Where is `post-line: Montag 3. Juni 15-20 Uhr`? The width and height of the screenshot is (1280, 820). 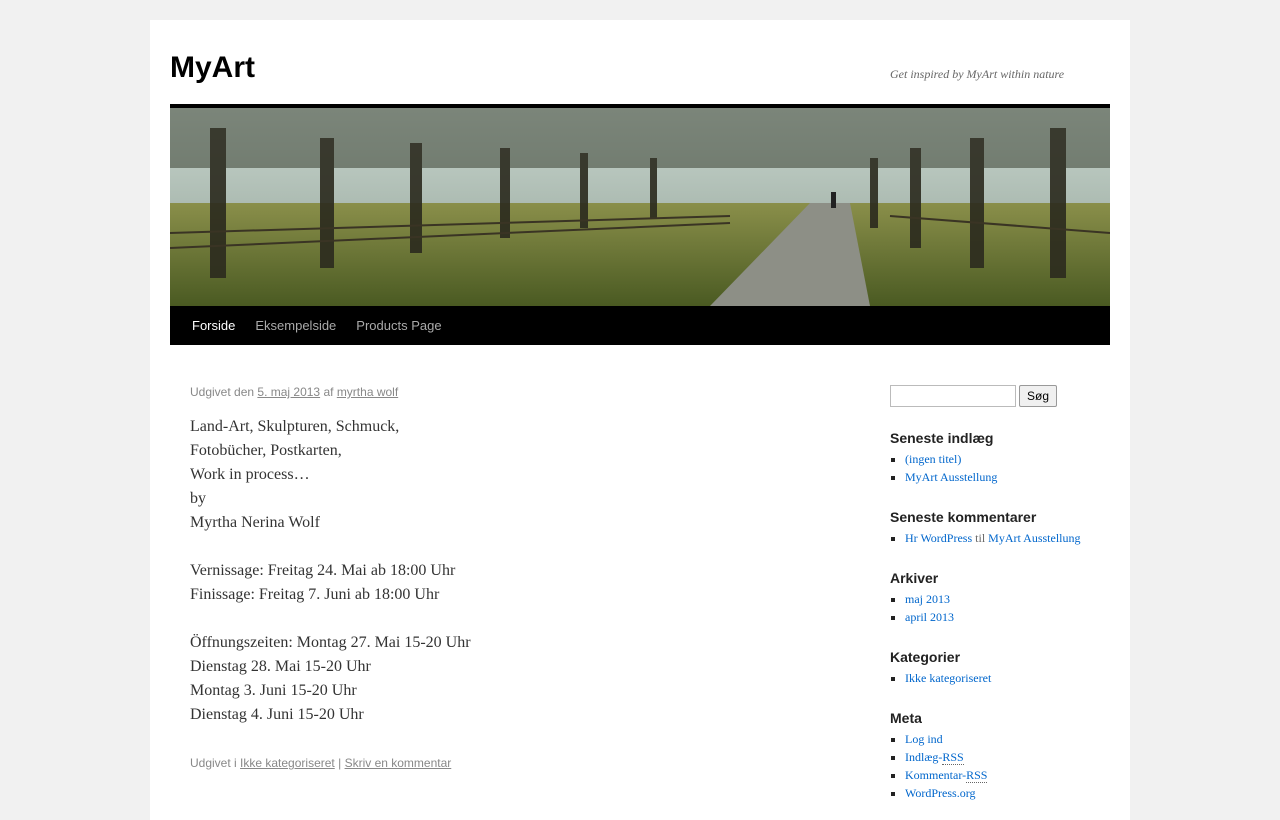
post-line: Montag 3. Juni 15-20 Uhr is located at coordinates (273, 690).